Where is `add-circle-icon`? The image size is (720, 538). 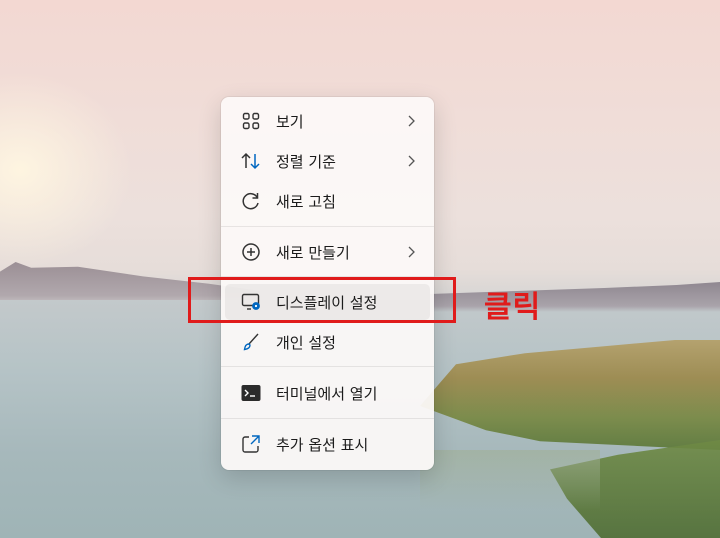 add-circle-icon is located at coordinates (251, 252).